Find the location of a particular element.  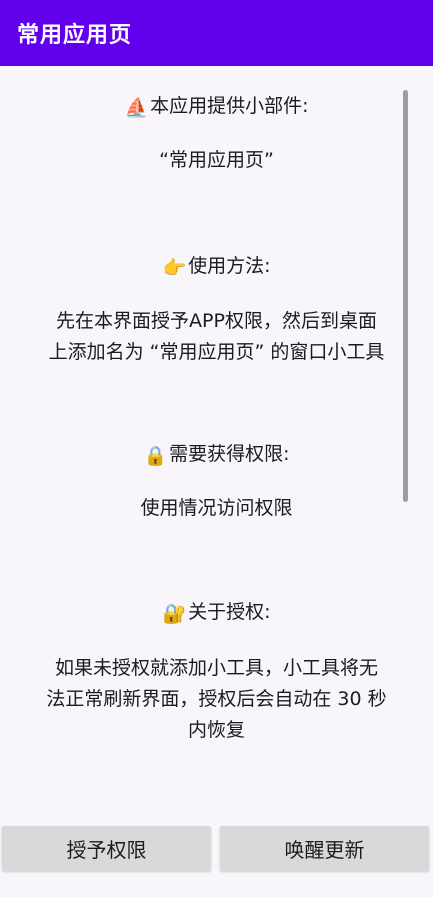

wake-refresh-button: 唤醒更新 is located at coordinates (324, 848).